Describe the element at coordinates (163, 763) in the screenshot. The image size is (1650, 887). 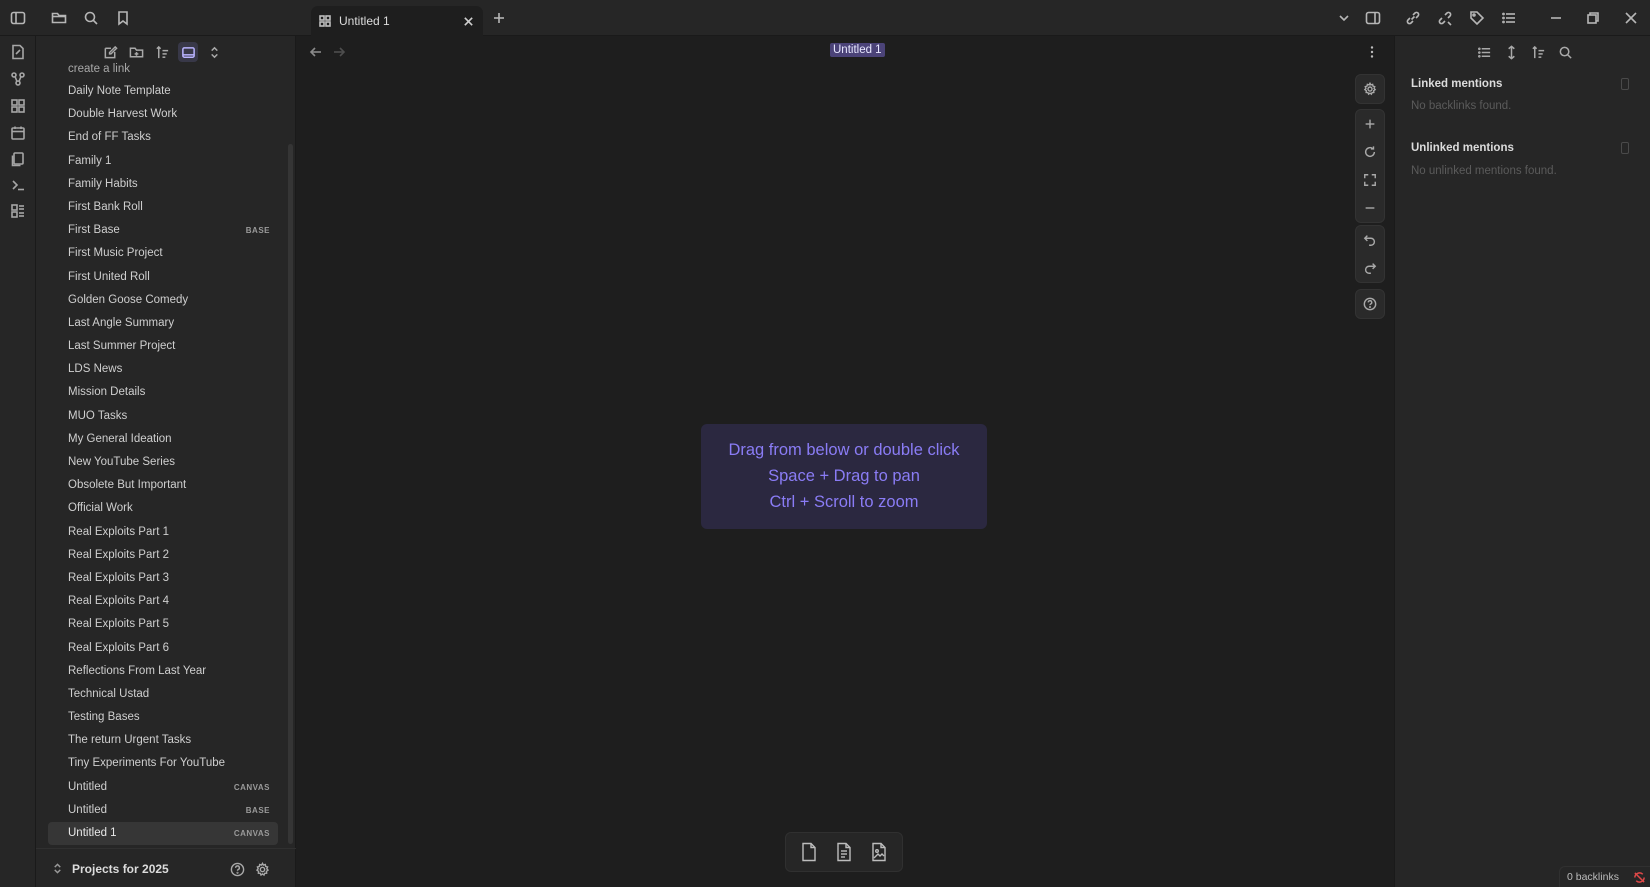
I see `file-item: Tiny Experiments For YouTube` at that location.